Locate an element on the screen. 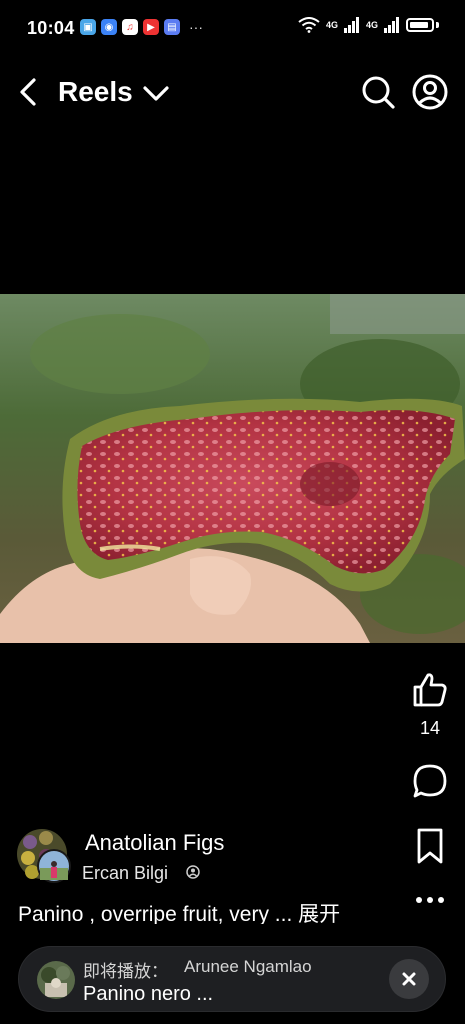  battery-icon is located at coordinates (420, 25).